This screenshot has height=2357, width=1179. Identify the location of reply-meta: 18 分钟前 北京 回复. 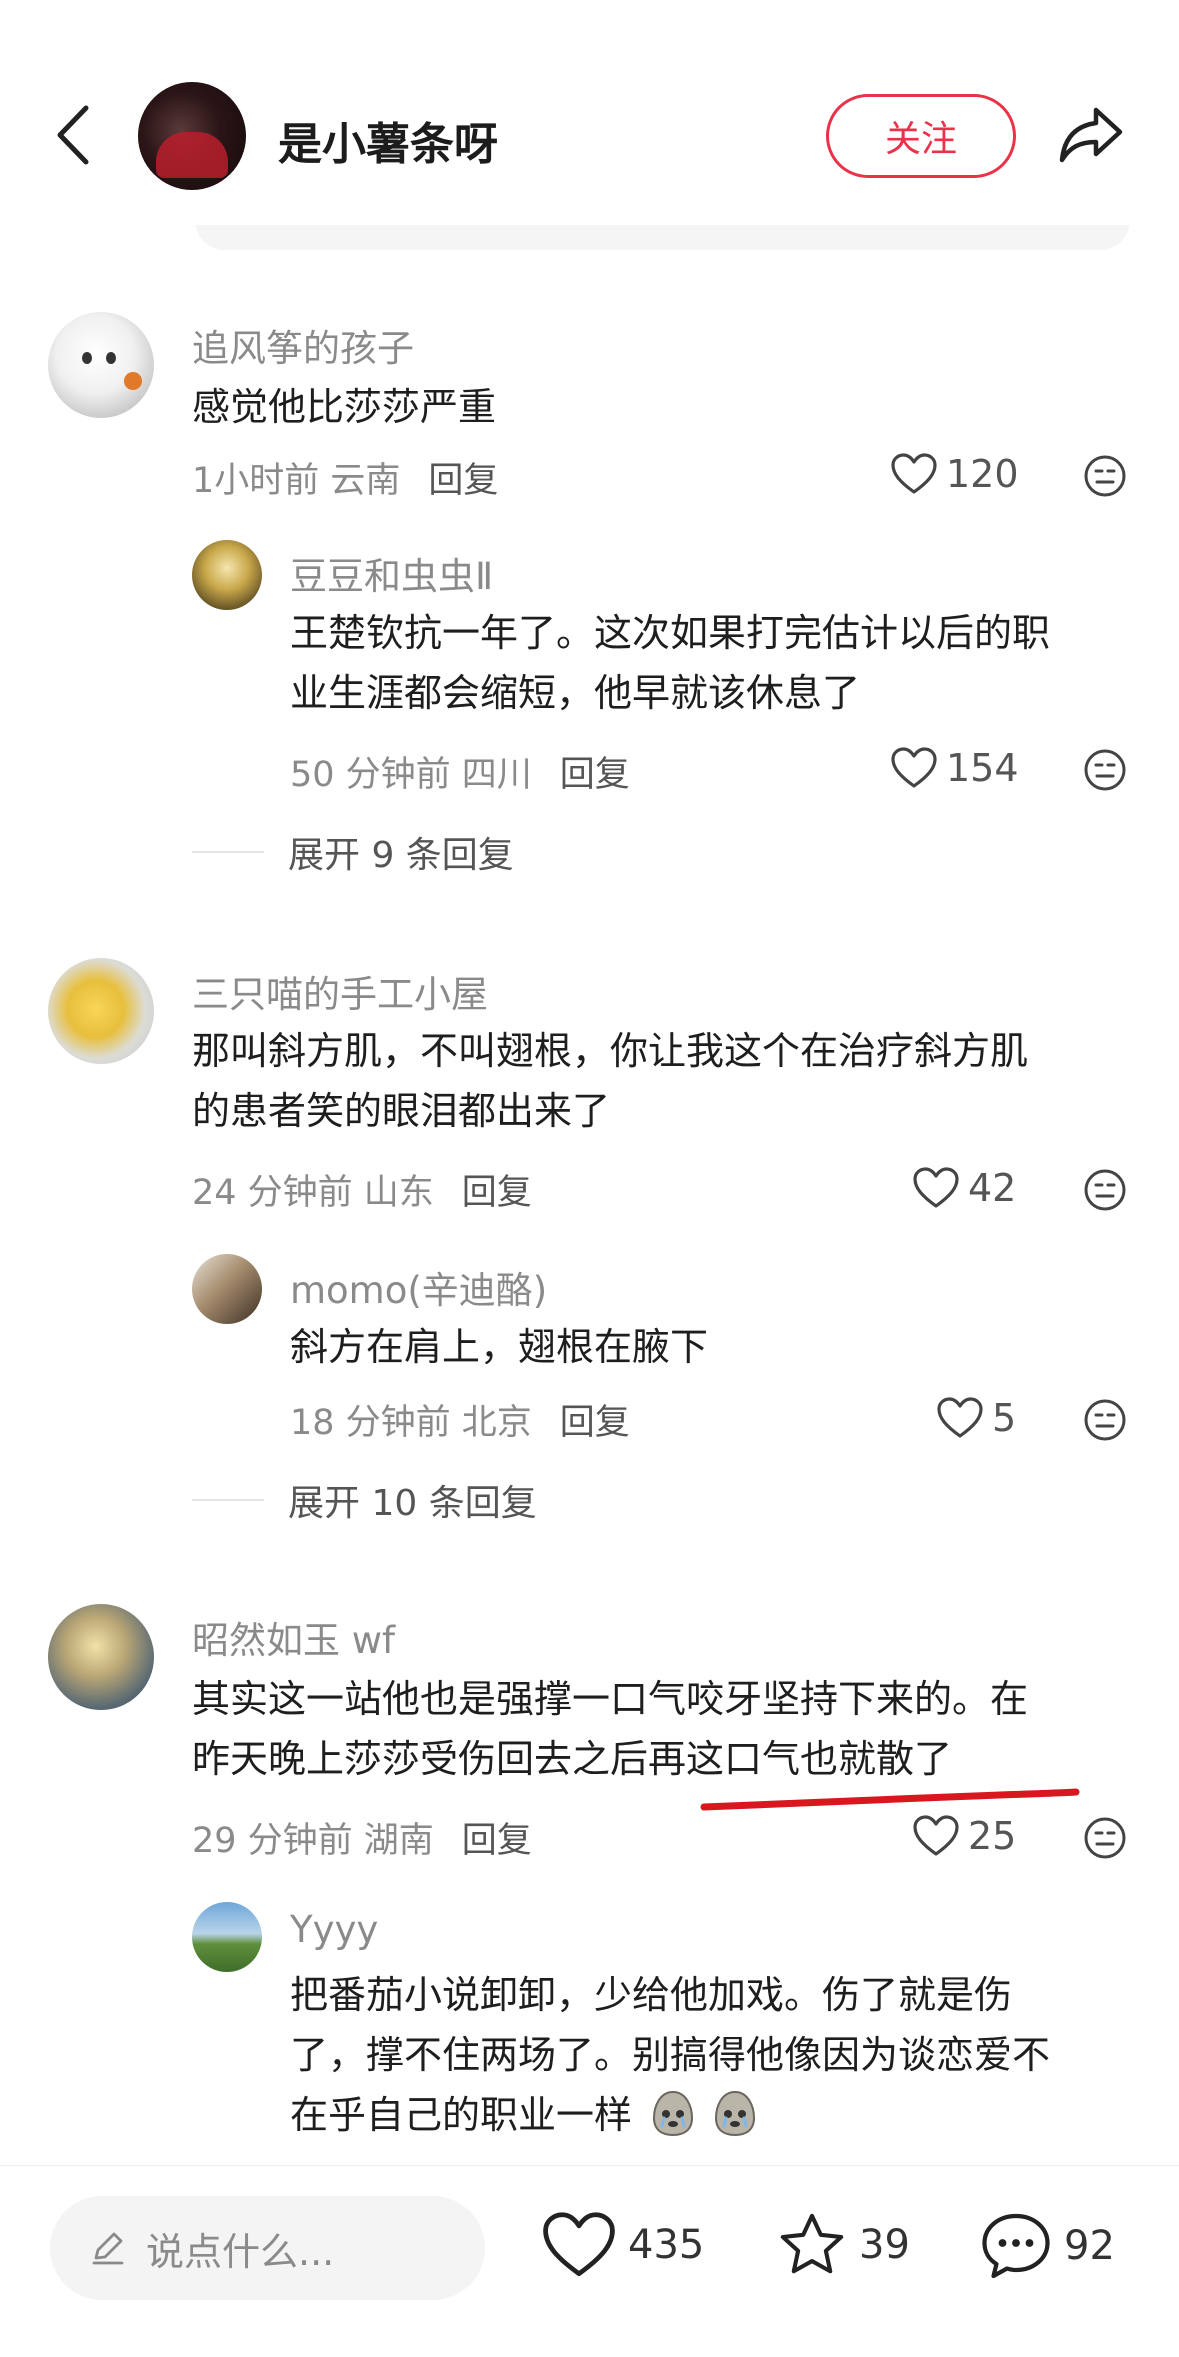
(460, 1419).